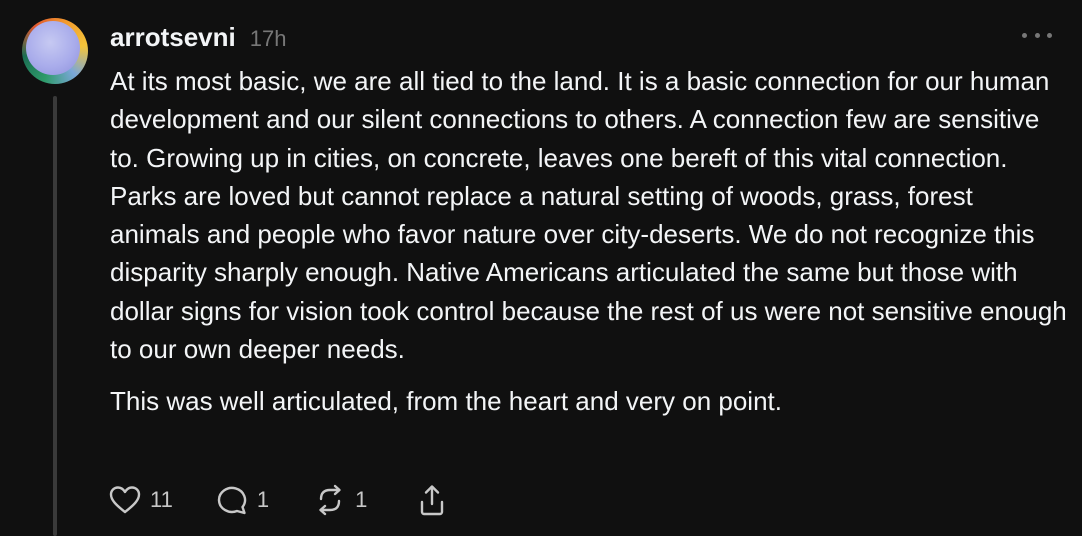 The width and height of the screenshot is (1082, 536). Describe the element at coordinates (53, 48) in the screenshot. I see `avatar-image` at that location.